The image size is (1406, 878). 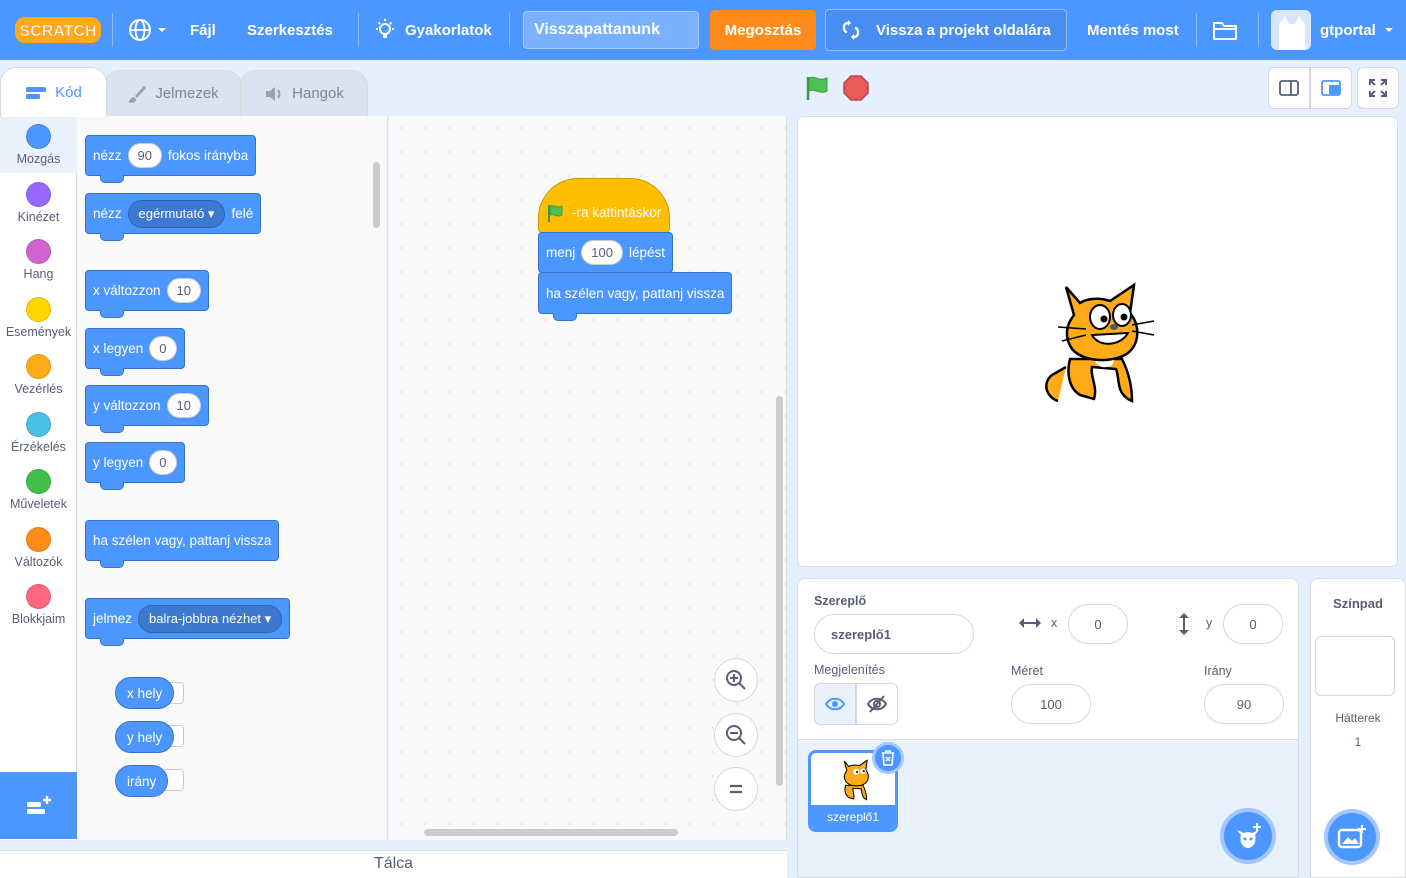 What do you see at coordinates (894, 634) in the screenshot?
I see `sprite-name-input` at bounding box center [894, 634].